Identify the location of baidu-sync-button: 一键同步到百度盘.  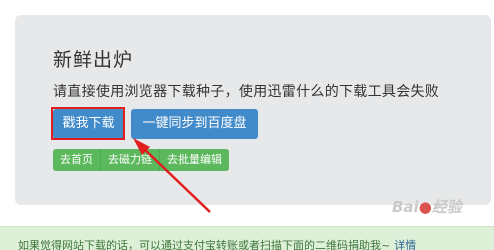
(194, 124).